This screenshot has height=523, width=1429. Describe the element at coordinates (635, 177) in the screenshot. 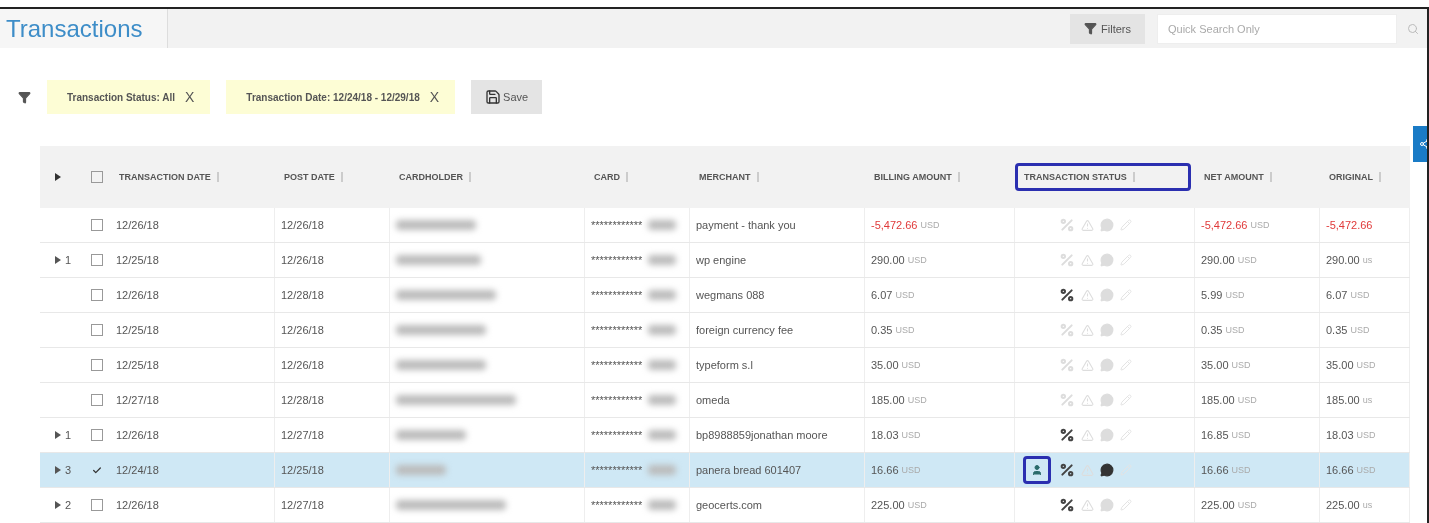

I see `column-header: CARD` at that location.